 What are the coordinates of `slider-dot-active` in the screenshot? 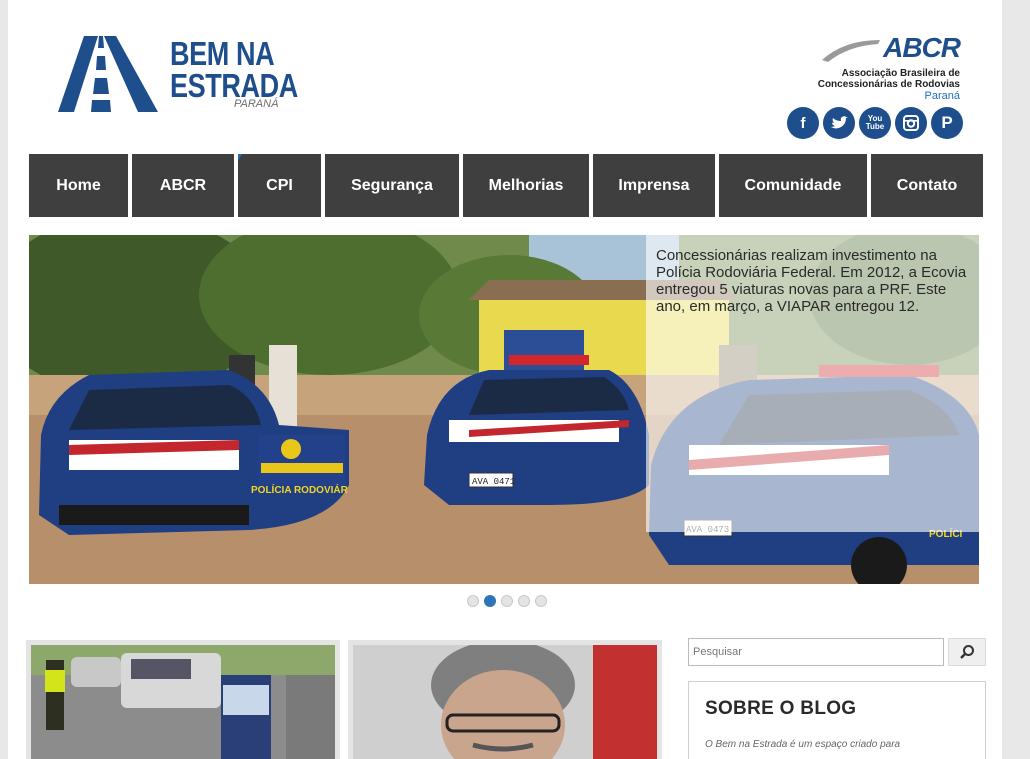 It's located at (490, 601).